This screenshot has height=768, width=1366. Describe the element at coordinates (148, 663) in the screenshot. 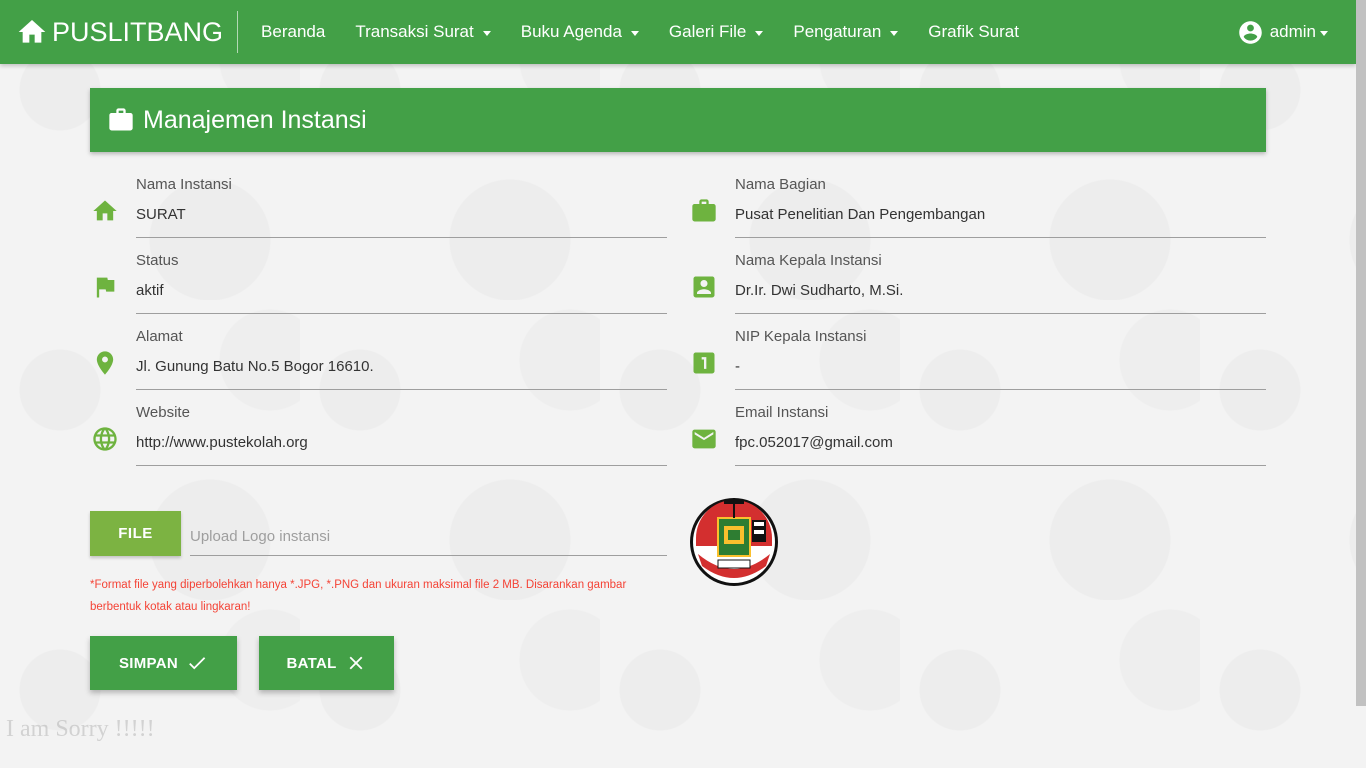

I see `save-button-label: SIMPAN` at that location.